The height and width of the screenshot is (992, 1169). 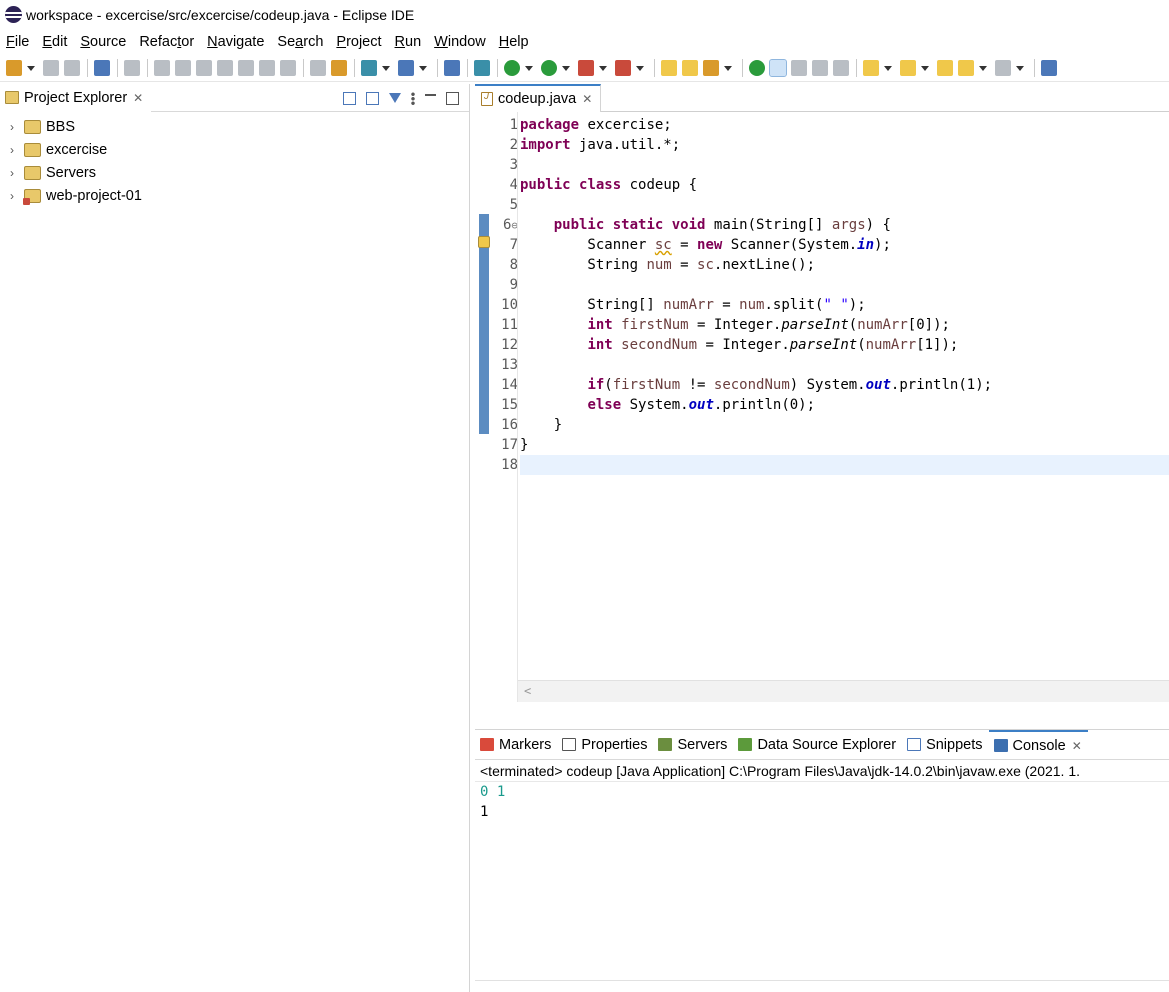 I want to click on menu-file: File, so click(x=17, y=42).